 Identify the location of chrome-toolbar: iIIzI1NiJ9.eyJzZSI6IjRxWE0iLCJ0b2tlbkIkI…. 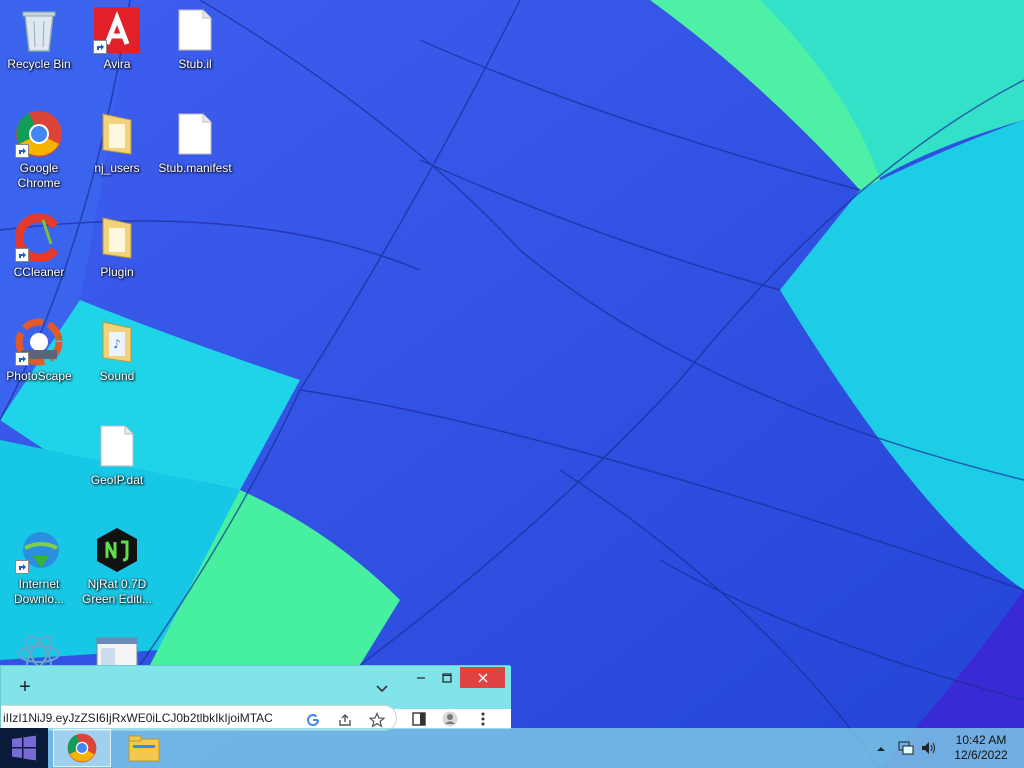
(256, 718).